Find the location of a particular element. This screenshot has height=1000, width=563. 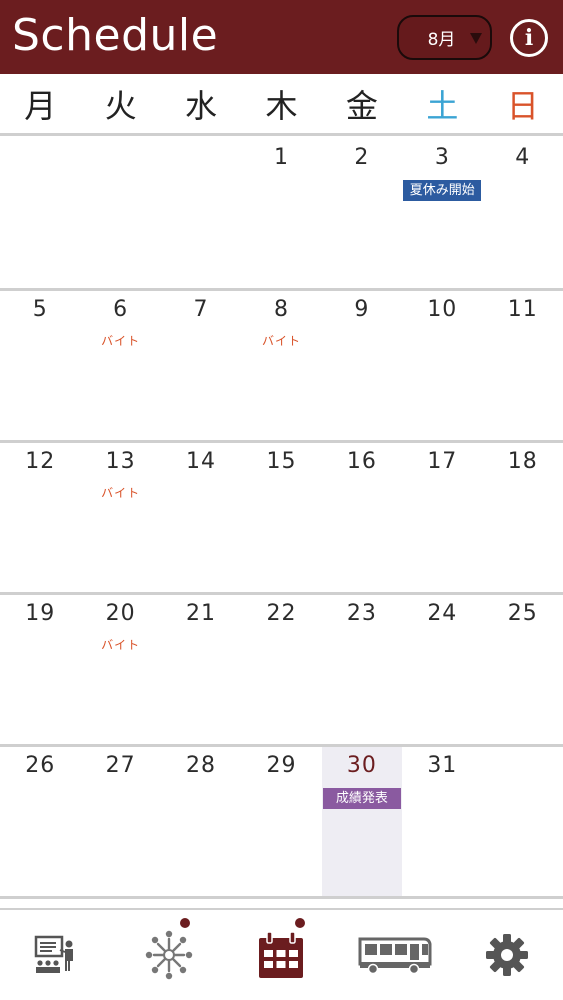

bottom-nav is located at coordinates (281, 954).